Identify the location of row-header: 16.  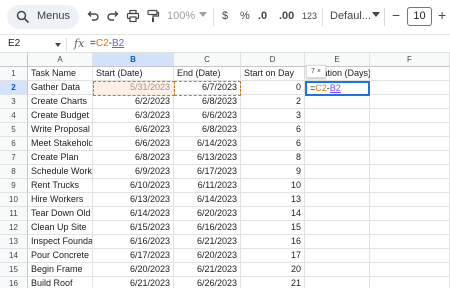
(14, 282).